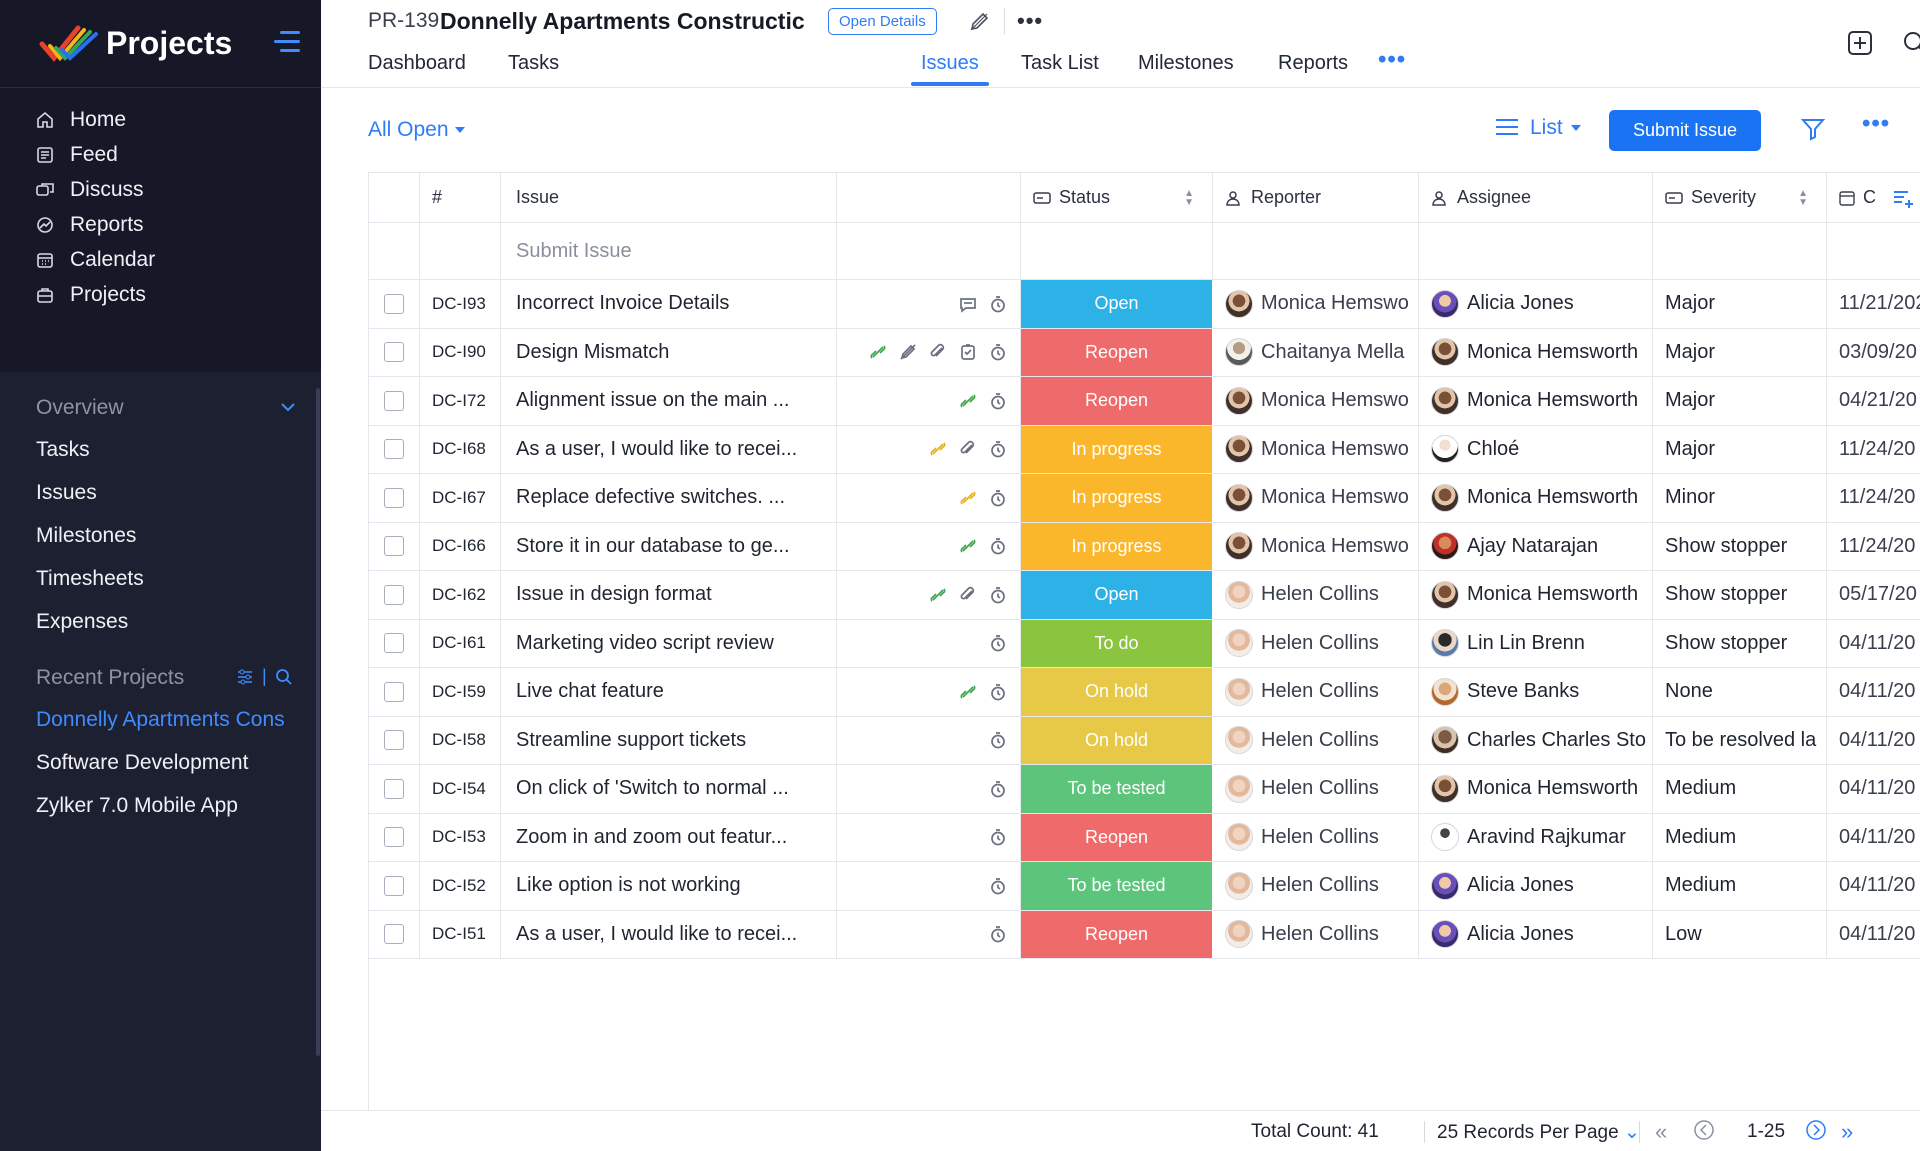  Describe the element at coordinates (90, 295) in the screenshot. I see `nav-item-projects: Projects` at that location.